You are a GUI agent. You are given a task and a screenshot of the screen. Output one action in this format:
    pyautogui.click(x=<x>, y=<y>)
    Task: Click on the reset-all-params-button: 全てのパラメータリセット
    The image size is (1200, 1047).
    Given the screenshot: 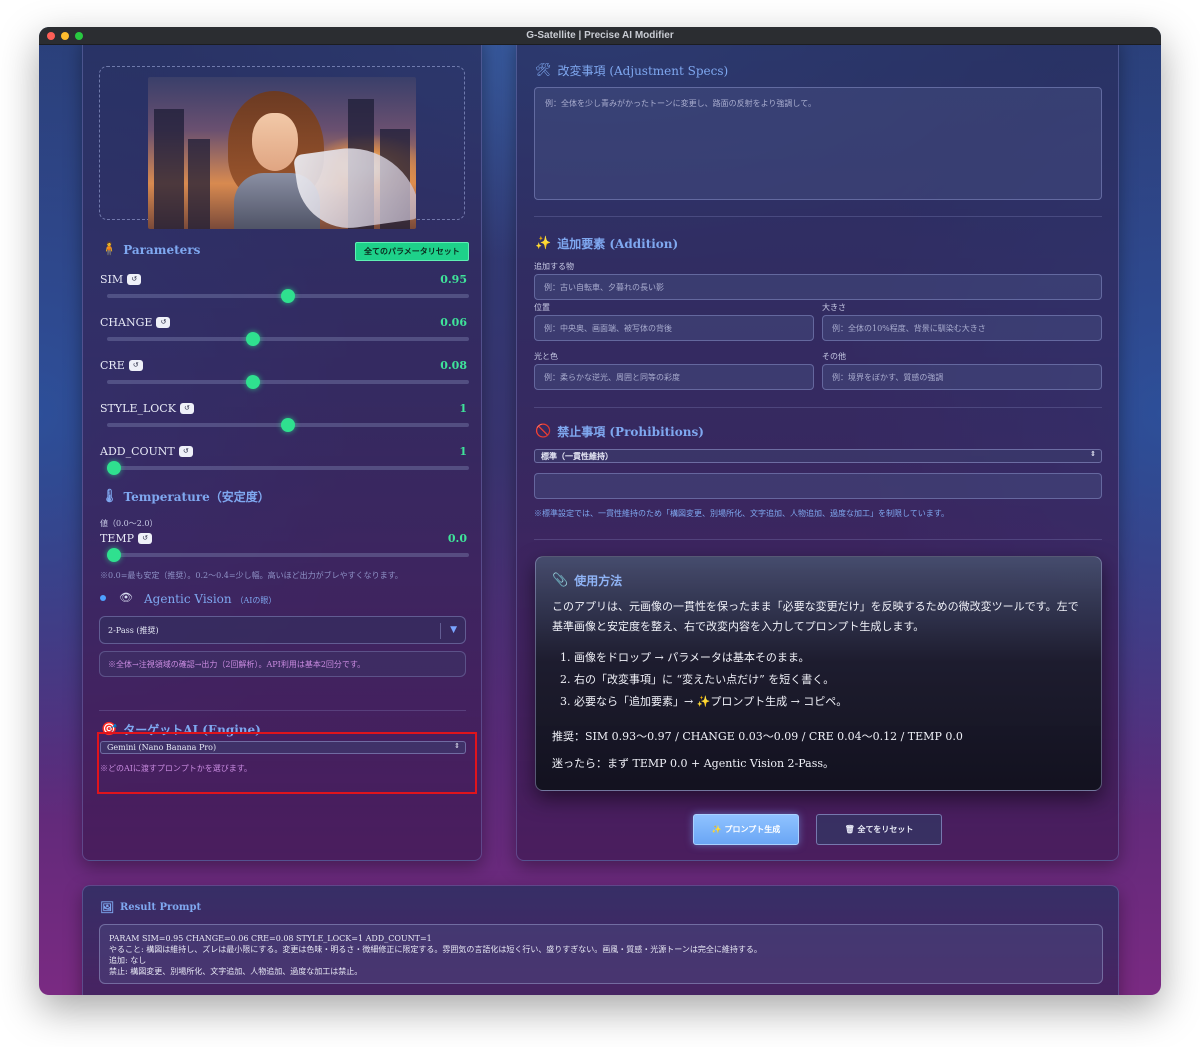 What is the action you would take?
    pyautogui.click(x=412, y=251)
    